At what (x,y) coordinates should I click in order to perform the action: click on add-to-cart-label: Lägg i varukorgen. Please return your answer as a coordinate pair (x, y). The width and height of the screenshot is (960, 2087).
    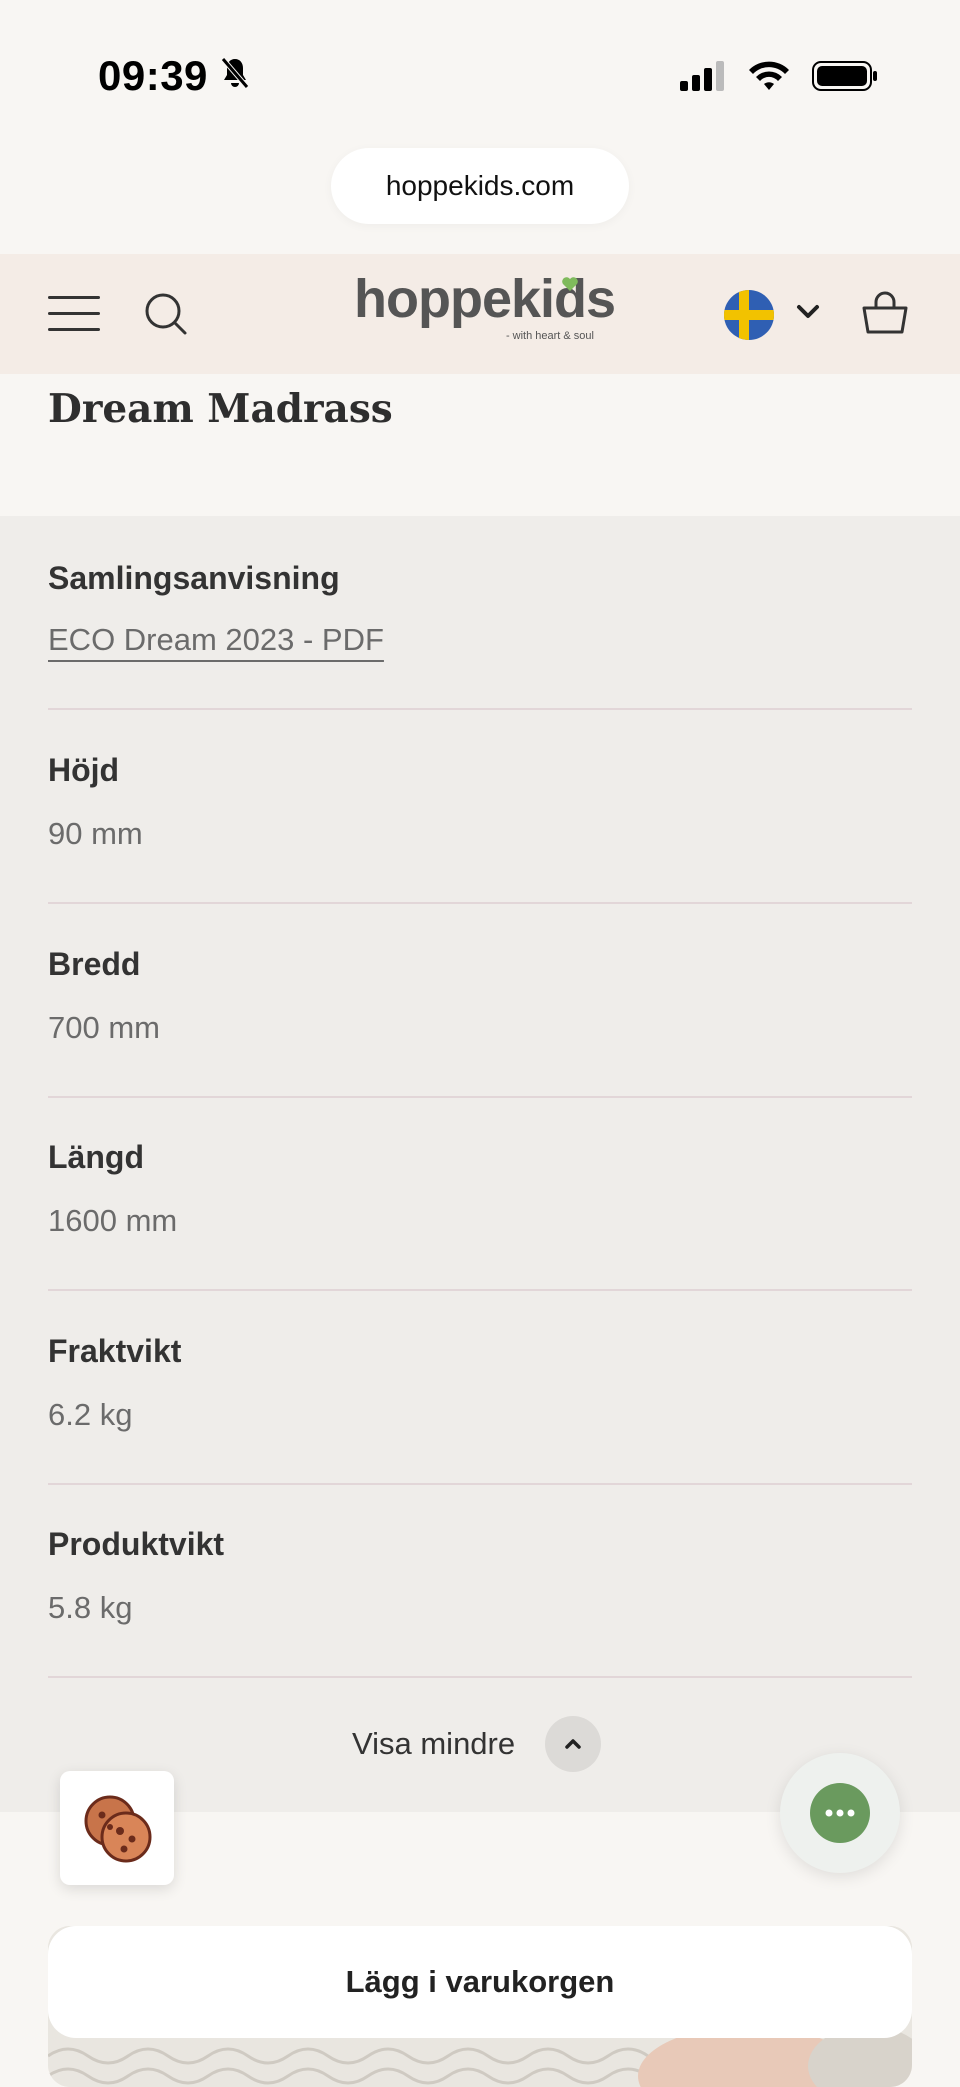
    Looking at the image, I should click on (480, 1981).